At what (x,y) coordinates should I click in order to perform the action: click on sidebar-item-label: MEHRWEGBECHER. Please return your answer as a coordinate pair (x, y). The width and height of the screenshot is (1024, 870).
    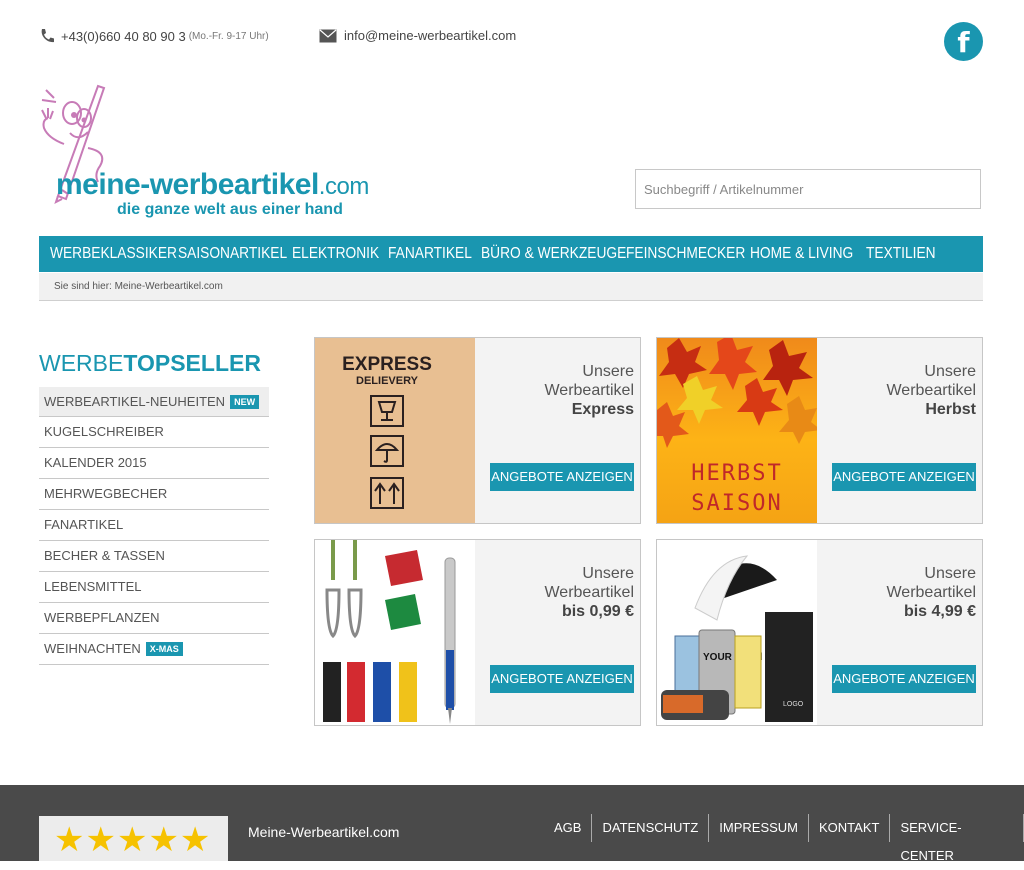
    Looking at the image, I should click on (106, 493).